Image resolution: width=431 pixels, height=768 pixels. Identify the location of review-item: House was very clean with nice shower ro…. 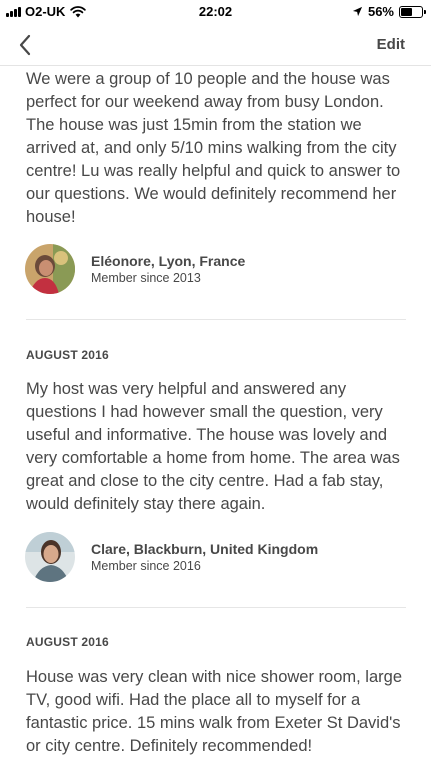
(215, 712).